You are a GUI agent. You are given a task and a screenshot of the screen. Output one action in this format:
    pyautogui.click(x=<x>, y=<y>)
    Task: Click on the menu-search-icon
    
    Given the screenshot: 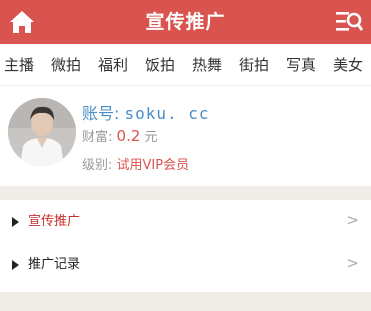 What is the action you would take?
    pyautogui.click(x=349, y=22)
    